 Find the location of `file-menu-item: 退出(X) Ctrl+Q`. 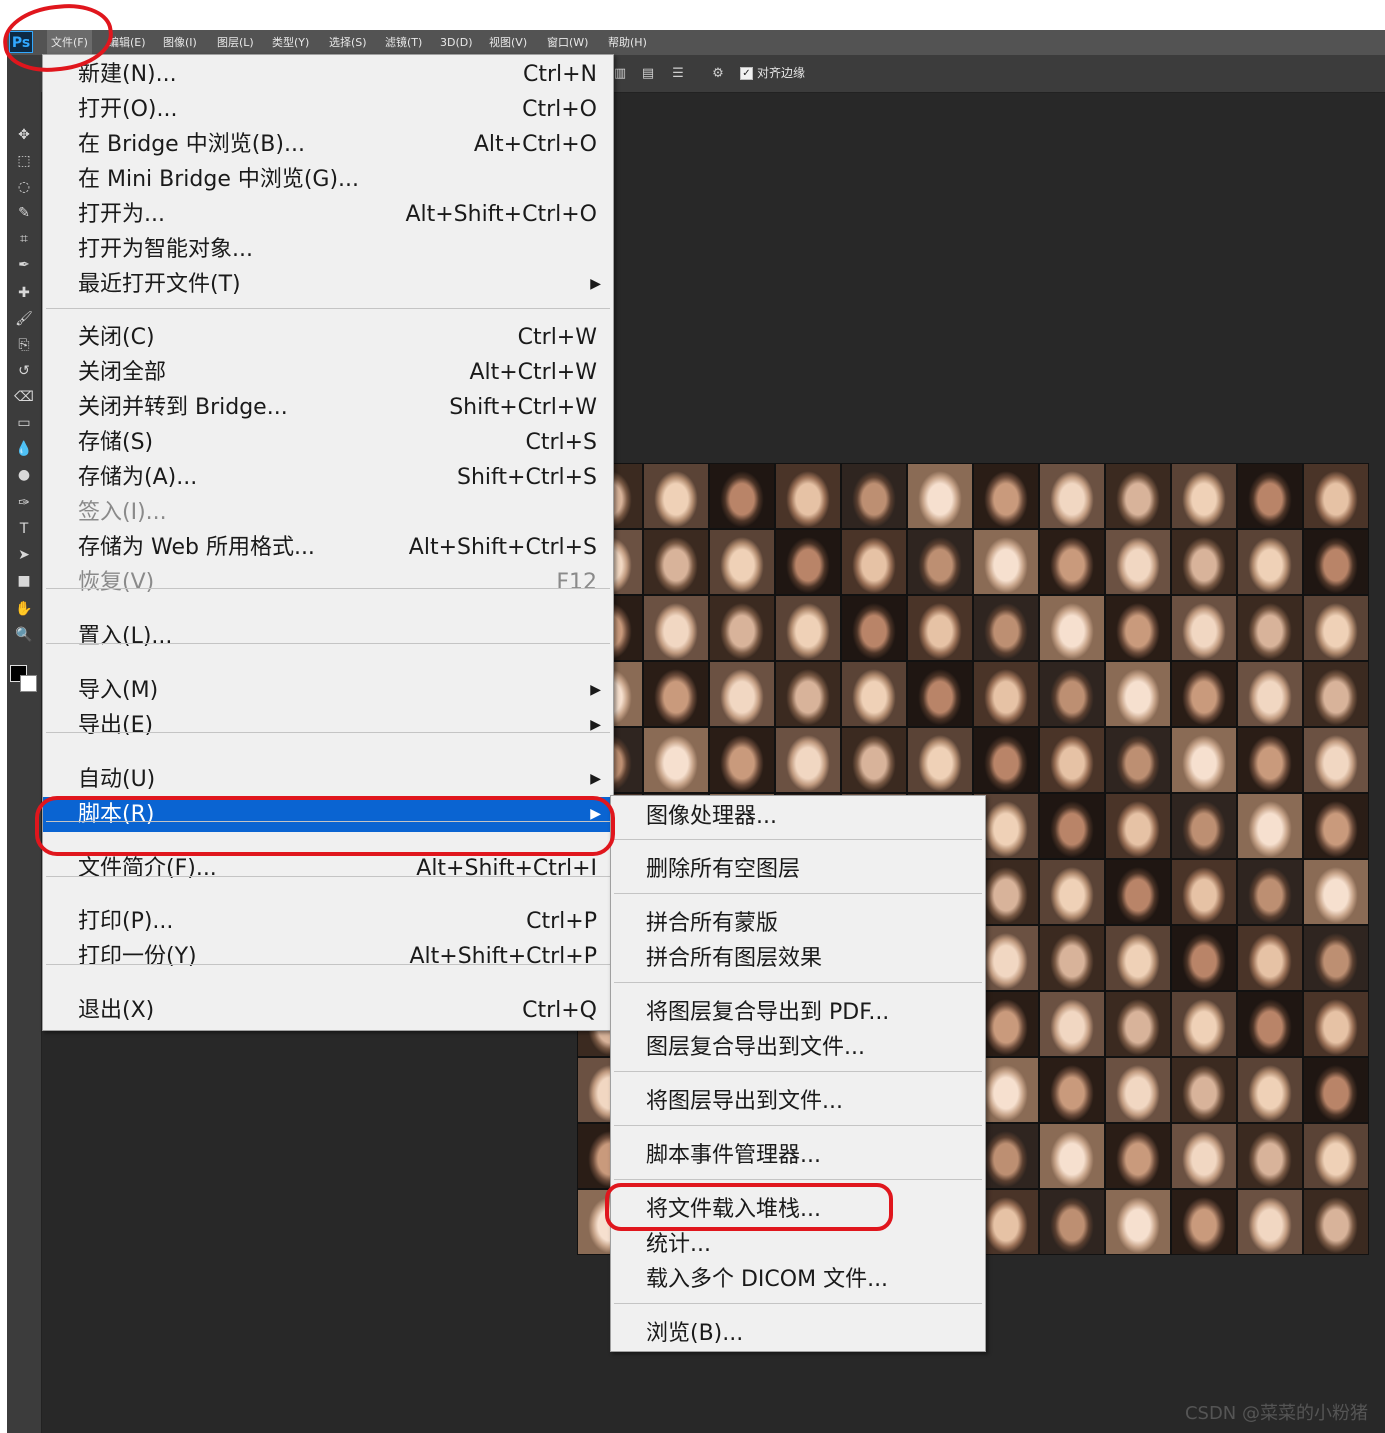

file-menu-item: 退出(X) Ctrl+Q is located at coordinates (328, 1010).